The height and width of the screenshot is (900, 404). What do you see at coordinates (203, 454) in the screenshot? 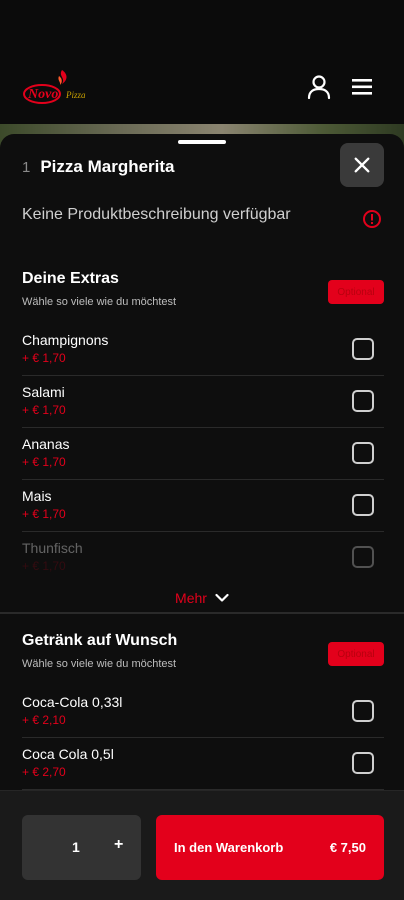
I see `extra-option-row: Ananas + € 1,70` at bounding box center [203, 454].